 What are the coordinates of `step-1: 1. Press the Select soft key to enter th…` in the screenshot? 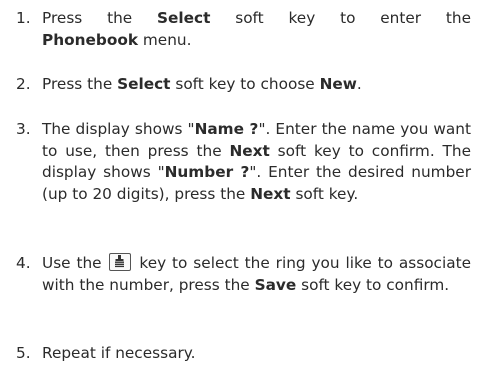 It's located at (243, 29).